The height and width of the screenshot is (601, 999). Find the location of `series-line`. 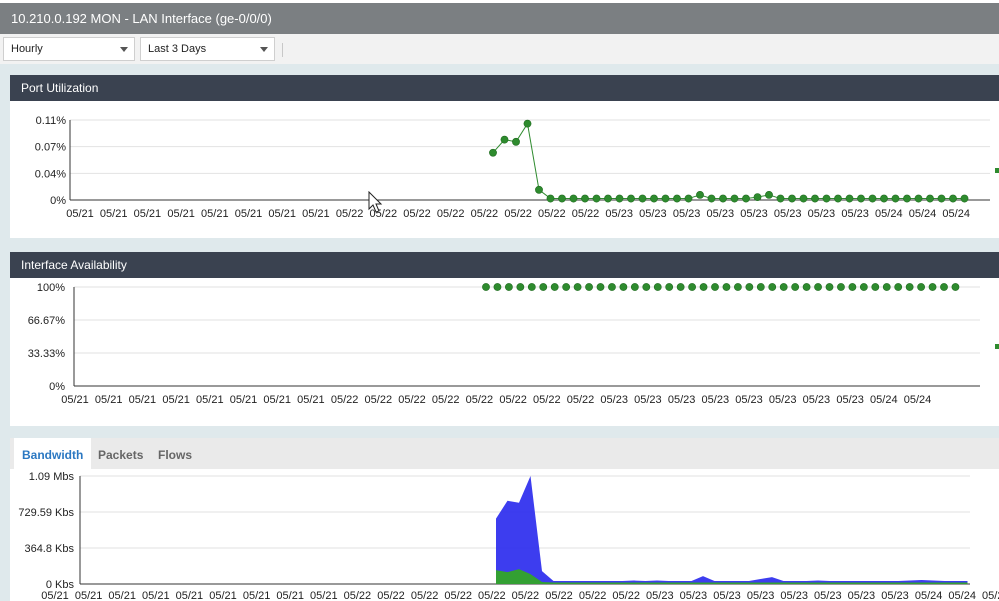

series-line is located at coordinates (728, 161).